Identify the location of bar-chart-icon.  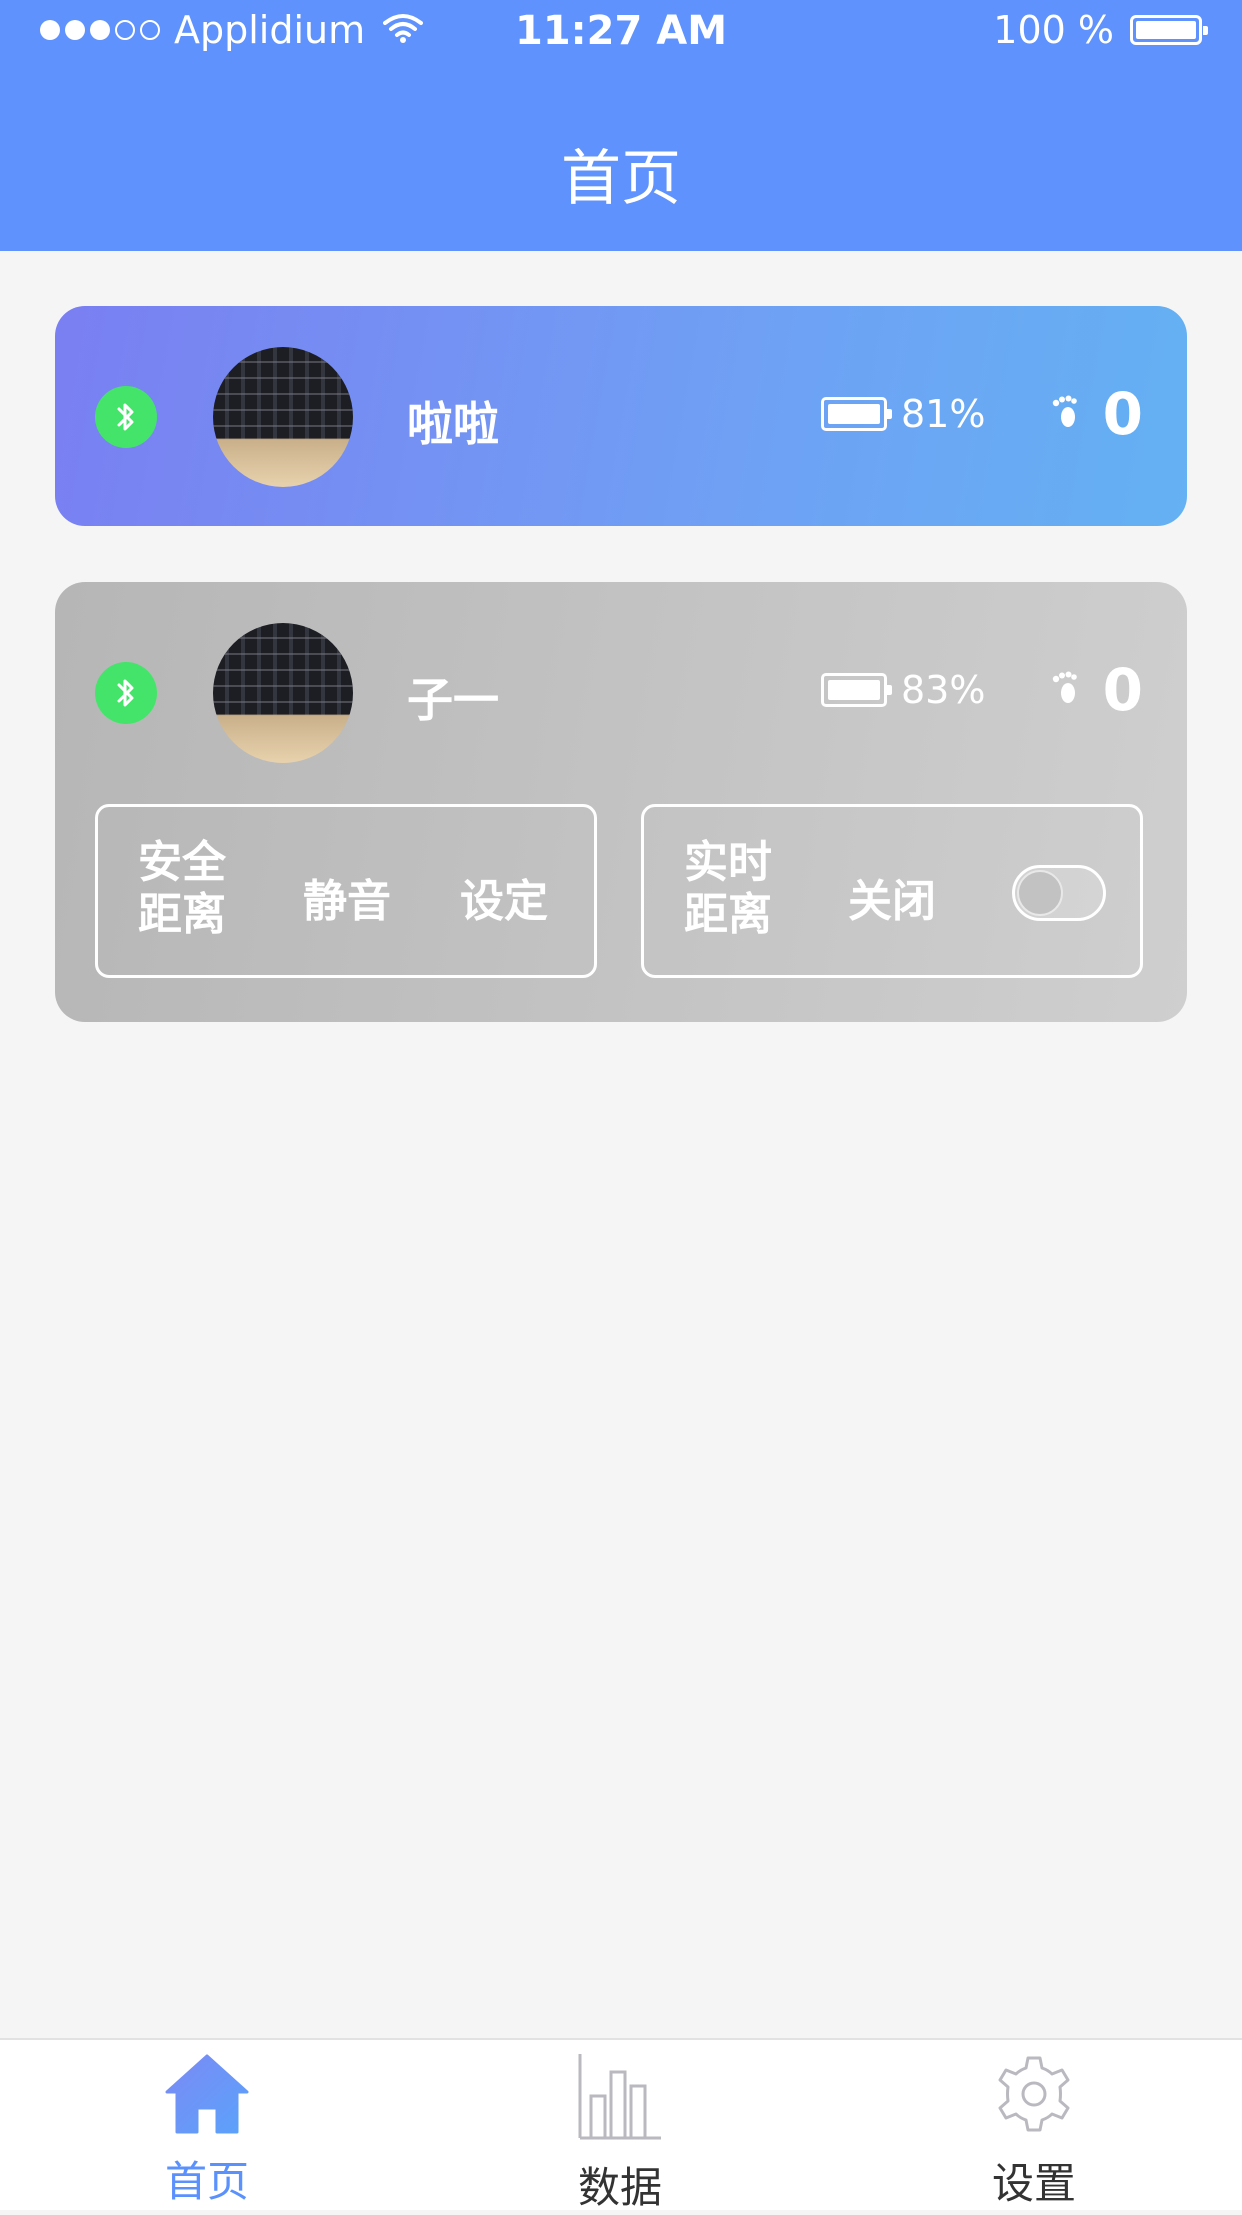
(620, 2098).